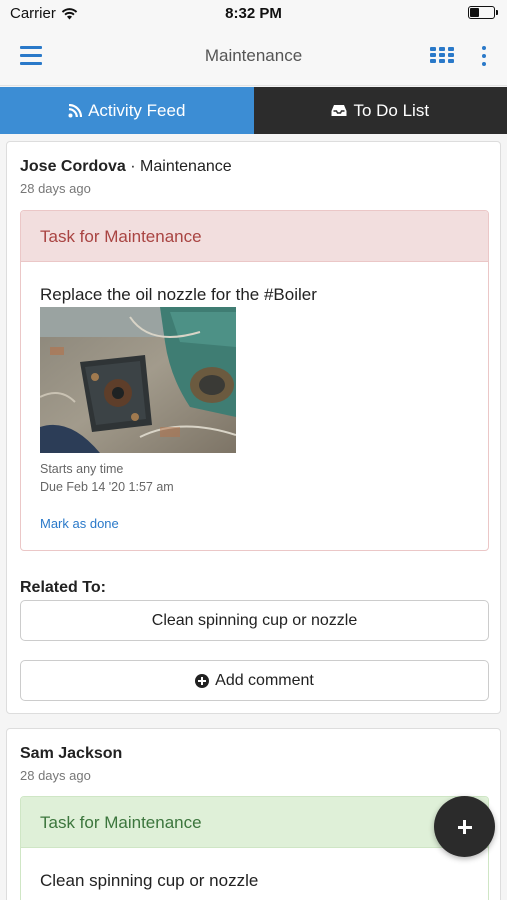 This screenshot has width=507, height=900. Describe the element at coordinates (186, 166) in the screenshot. I see `group-name: Maintenance` at that location.